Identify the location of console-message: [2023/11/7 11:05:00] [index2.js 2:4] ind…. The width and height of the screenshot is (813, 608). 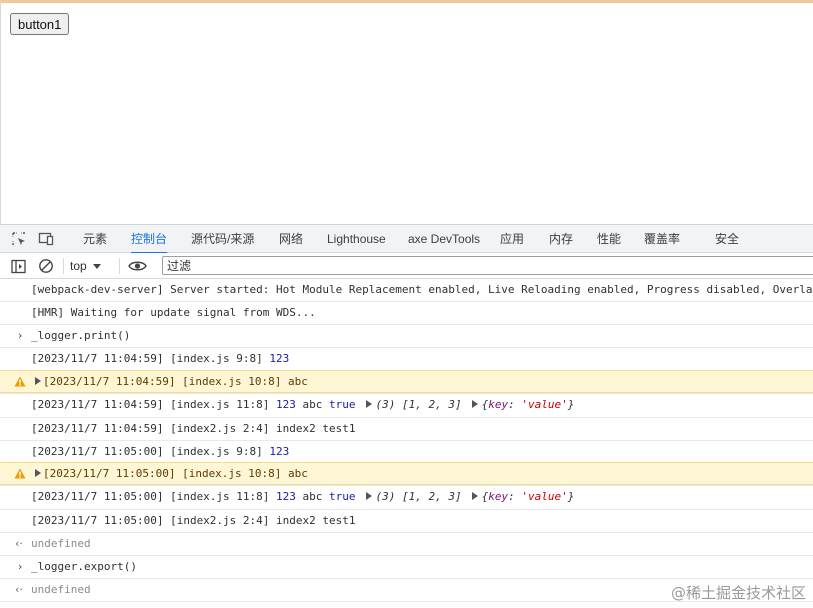
(406, 520).